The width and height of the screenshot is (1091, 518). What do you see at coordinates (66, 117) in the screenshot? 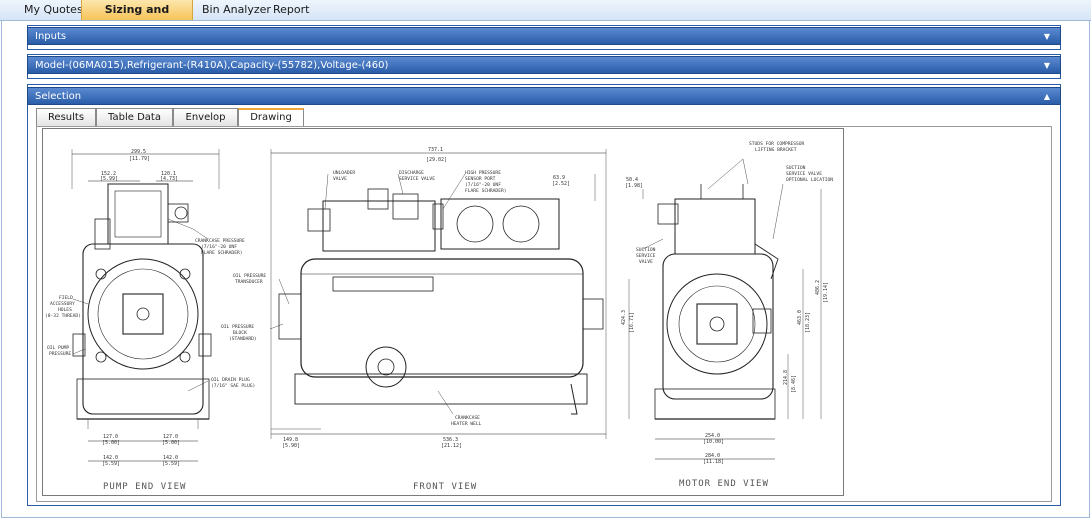
I see `tab-results: Results` at bounding box center [66, 117].